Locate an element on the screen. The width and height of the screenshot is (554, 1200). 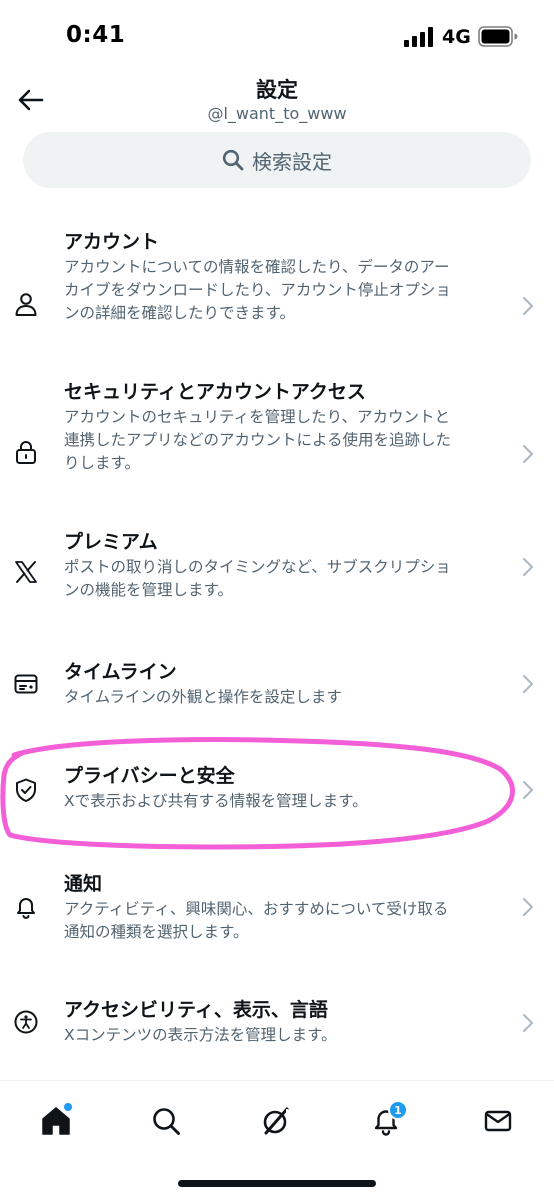
search-settings-button: 検索設定 is located at coordinates (277, 160).